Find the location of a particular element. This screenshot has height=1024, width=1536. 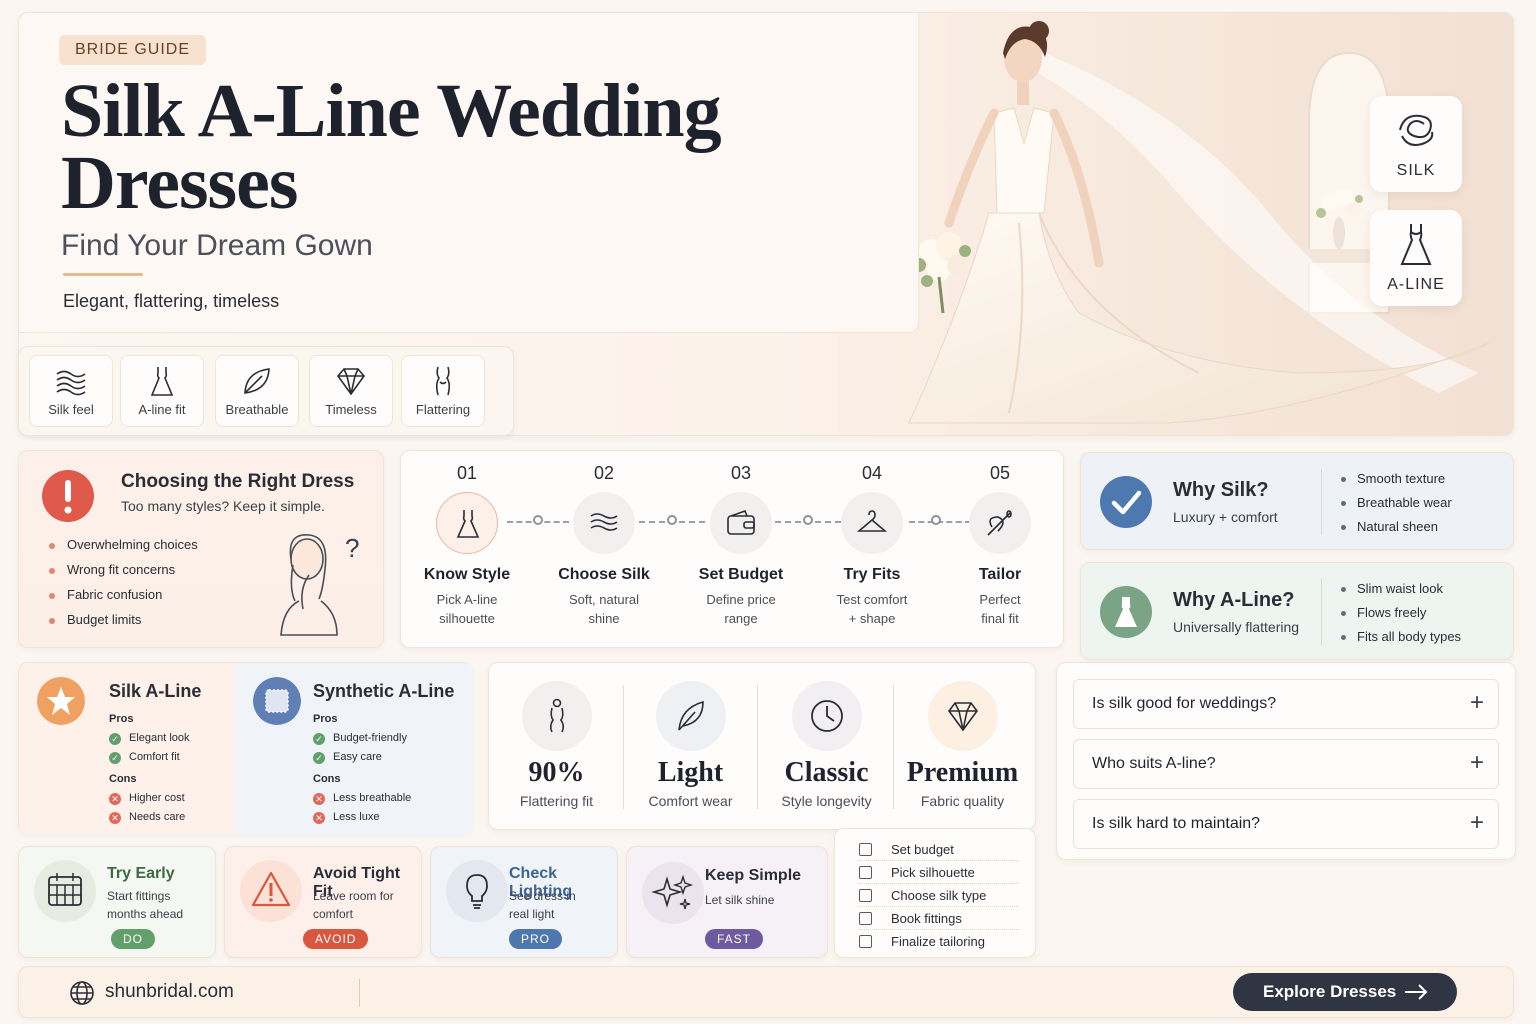

checklist-item: Choose silk type is located at coordinates (939, 896).